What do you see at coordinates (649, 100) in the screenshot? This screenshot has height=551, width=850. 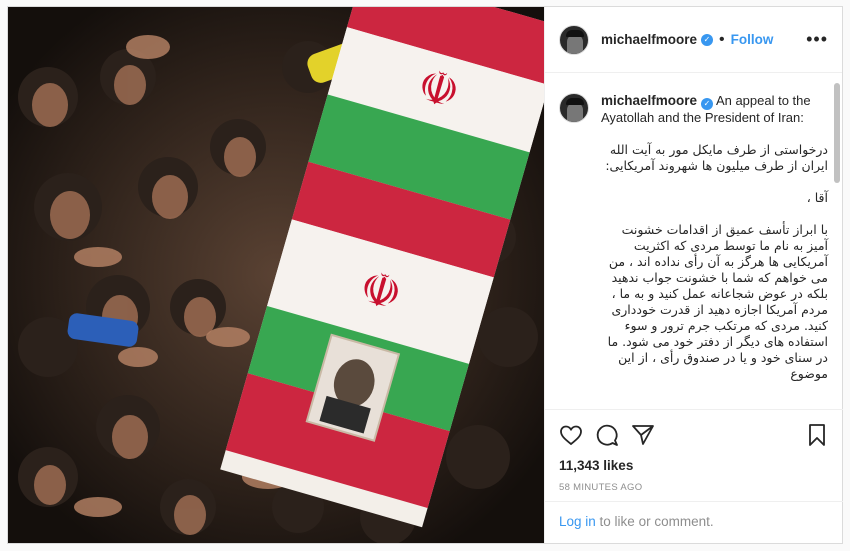 I see `caption-username-link: michaelfmoore` at bounding box center [649, 100].